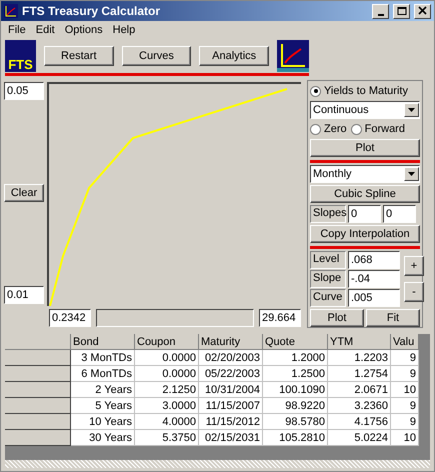  I want to click on parameter-field: .068, so click(374, 260).